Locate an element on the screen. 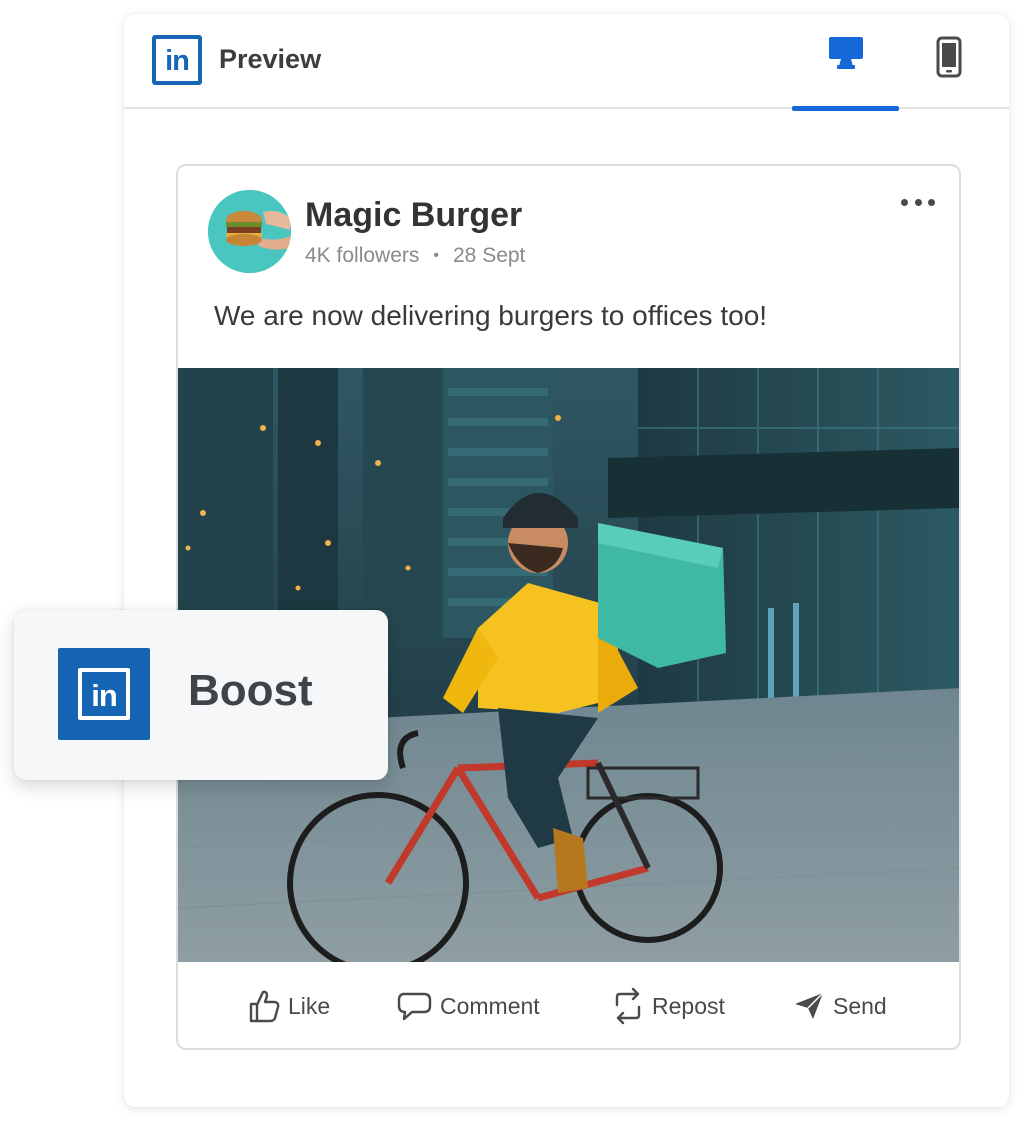 This screenshot has height=1121, width=1024. boost-label: Boost is located at coordinates (250, 690).